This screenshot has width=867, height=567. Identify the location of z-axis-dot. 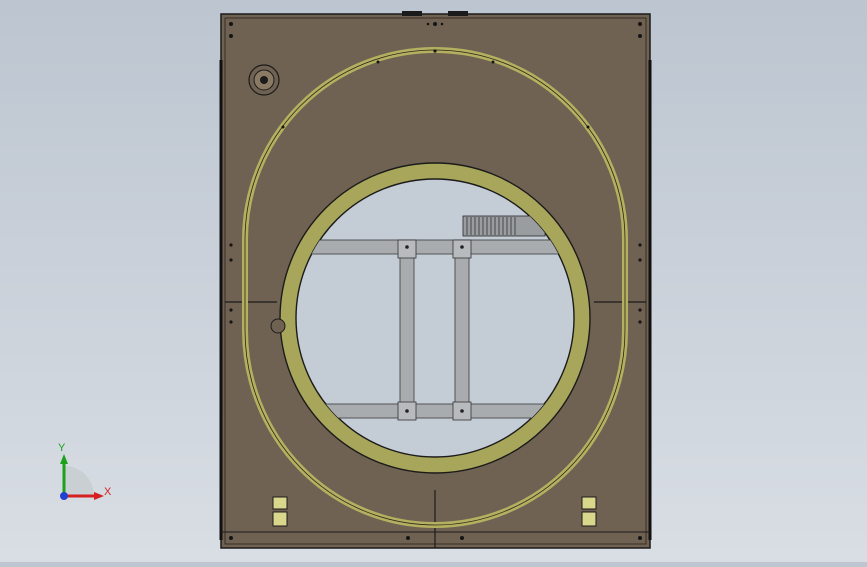
(64, 496).